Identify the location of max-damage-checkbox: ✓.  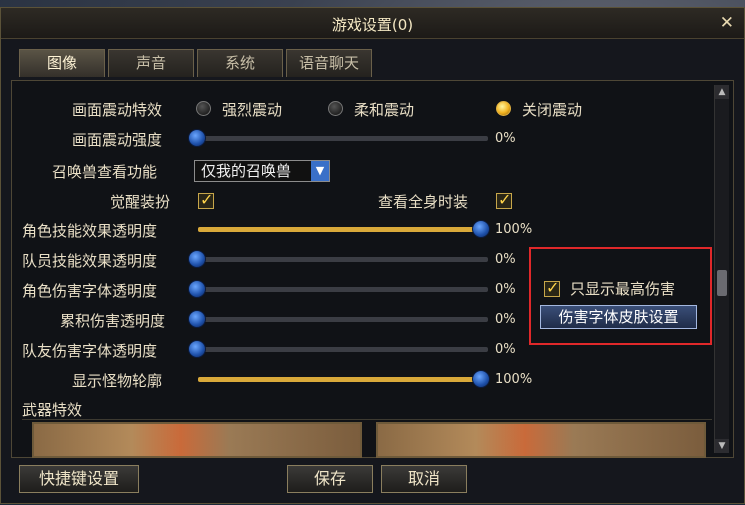
(552, 287).